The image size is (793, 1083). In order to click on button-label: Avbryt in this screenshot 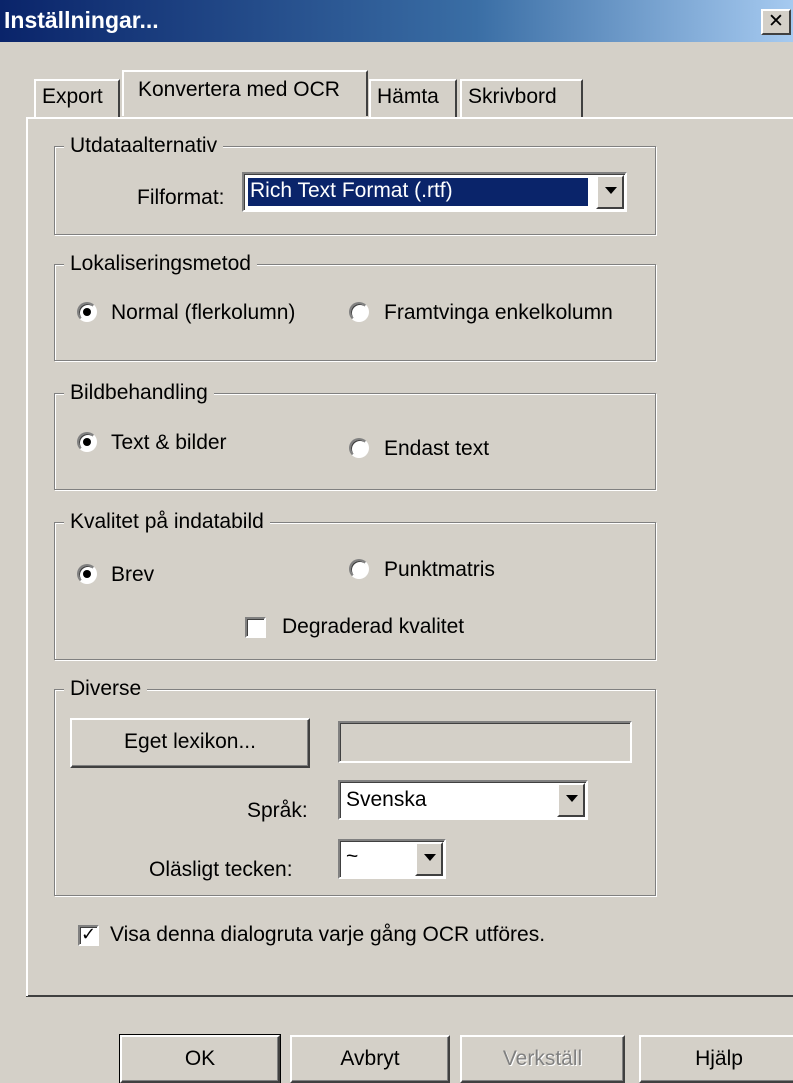, I will do `click(370, 1058)`.